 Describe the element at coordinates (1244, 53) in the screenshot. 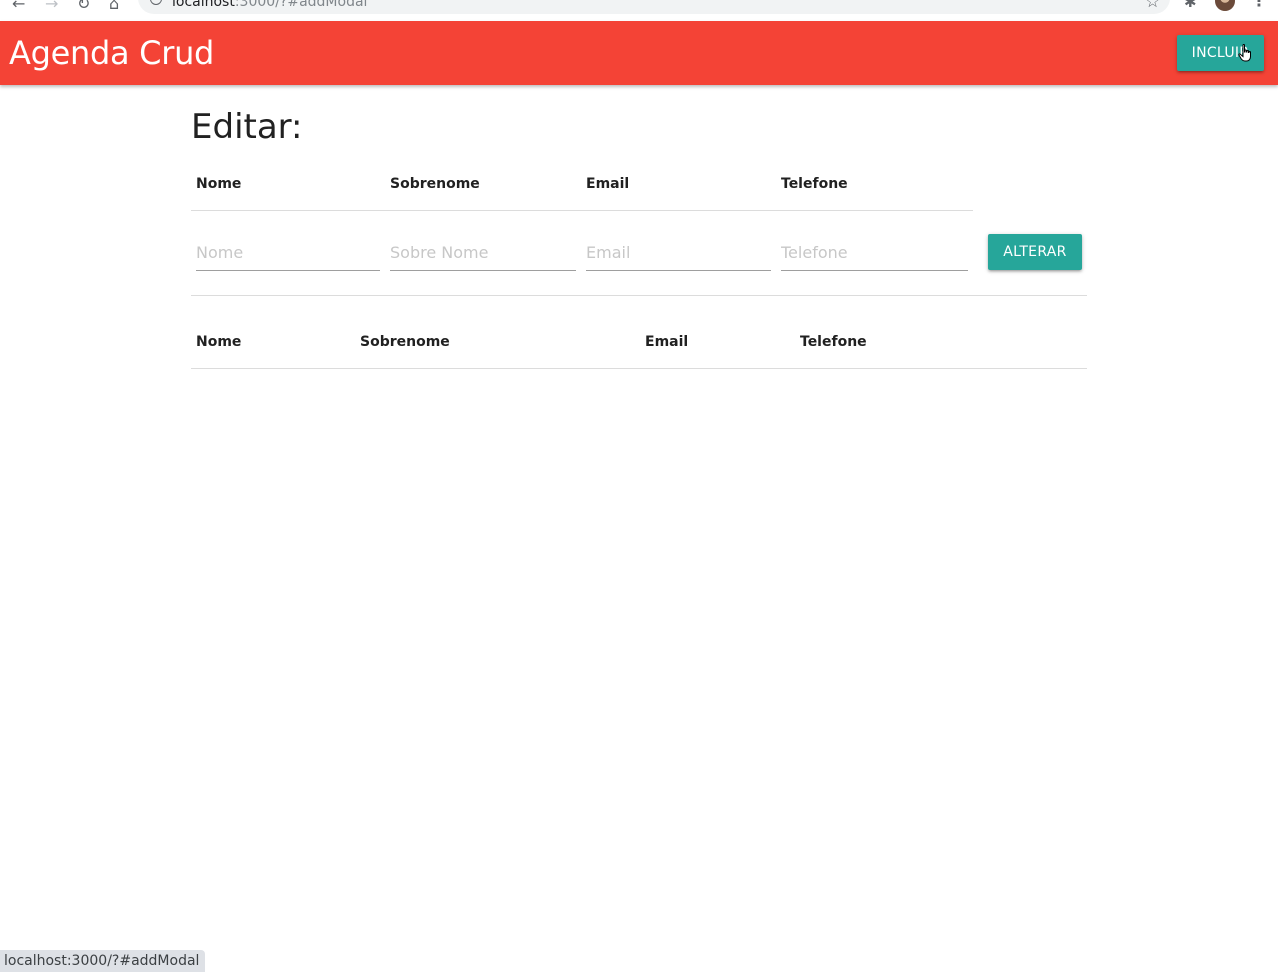

I see `hand-cursor-icon` at that location.